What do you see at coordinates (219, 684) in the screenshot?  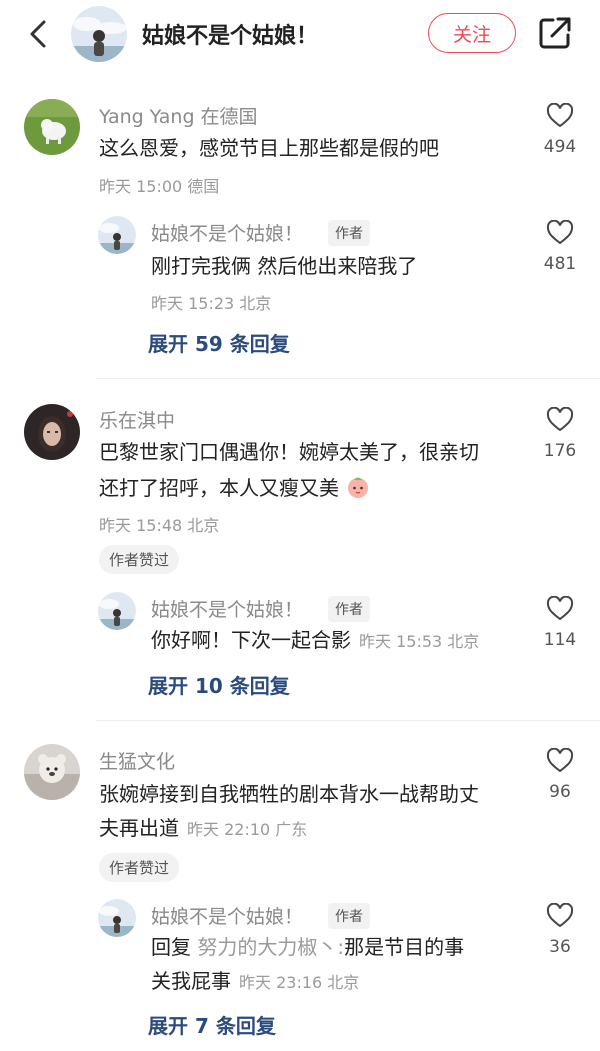 I see `expand-replies-link: 展开 10 条回复` at bounding box center [219, 684].